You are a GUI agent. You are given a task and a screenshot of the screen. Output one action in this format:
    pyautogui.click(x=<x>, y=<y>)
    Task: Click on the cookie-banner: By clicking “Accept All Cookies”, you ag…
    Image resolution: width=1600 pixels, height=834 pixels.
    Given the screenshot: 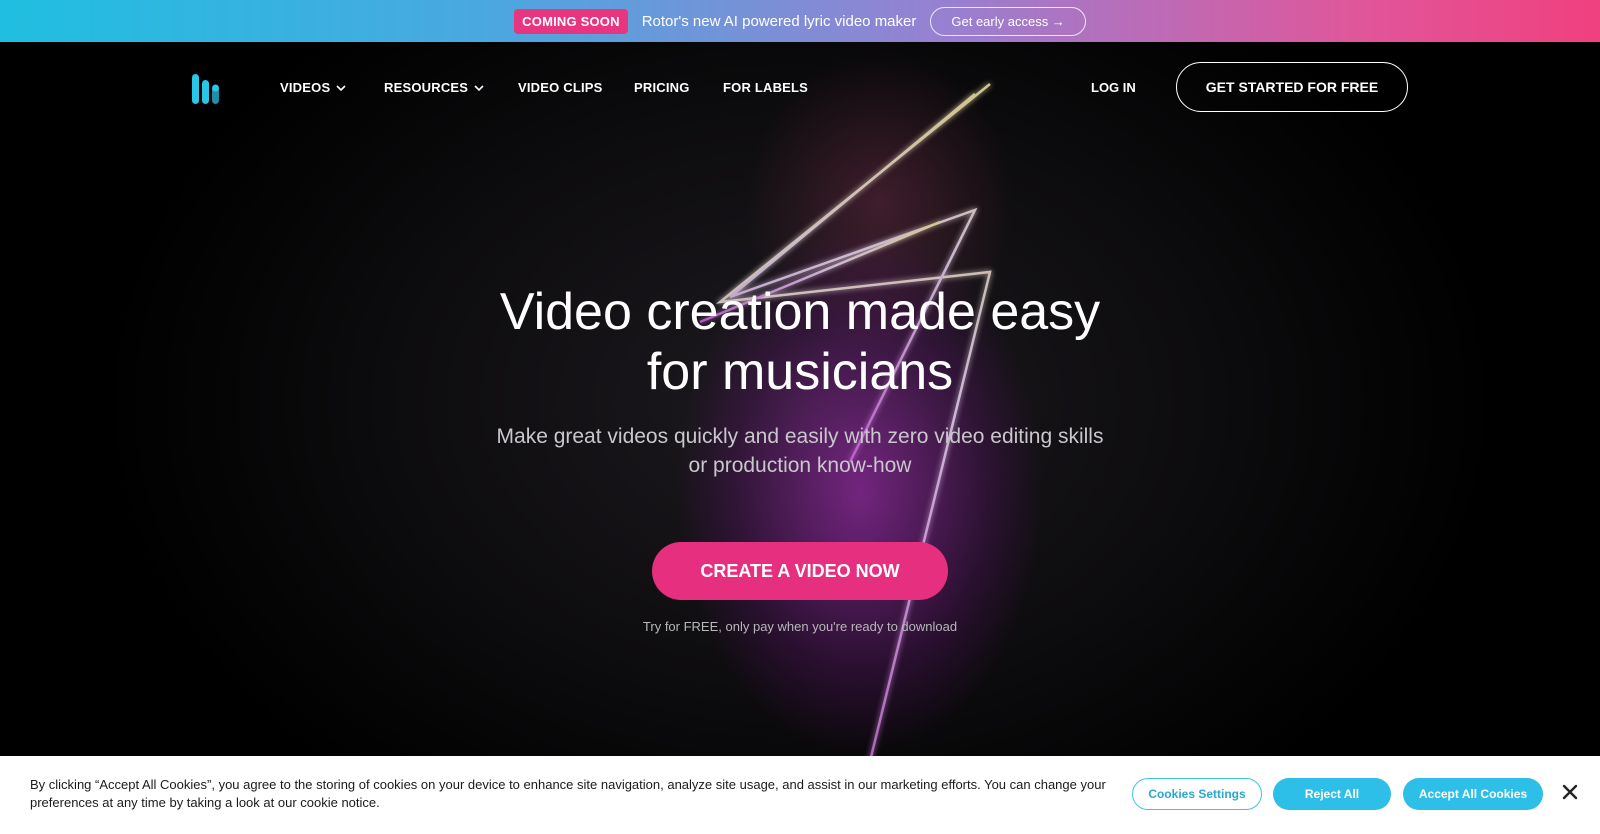 What is the action you would take?
    pyautogui.click(x=800, y=795)
    